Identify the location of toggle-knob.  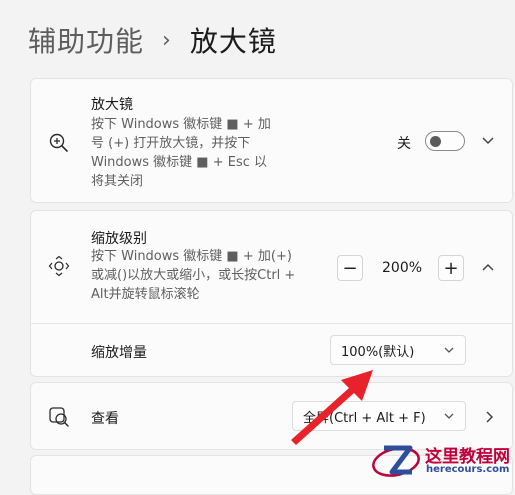
(435, 141).